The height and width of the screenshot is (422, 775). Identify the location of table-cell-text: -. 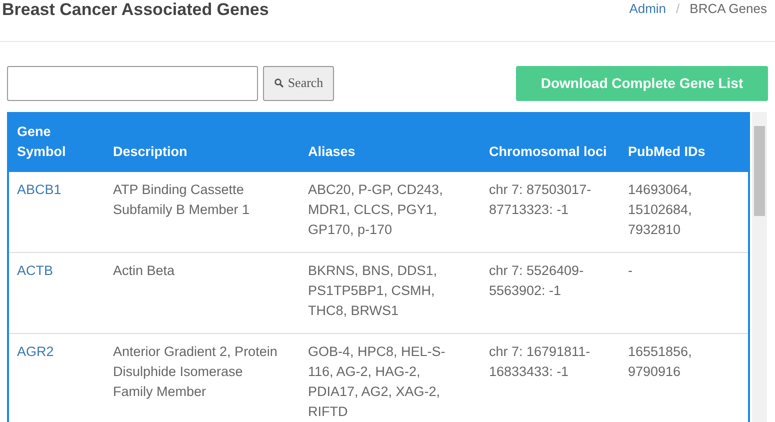
(631, 271).